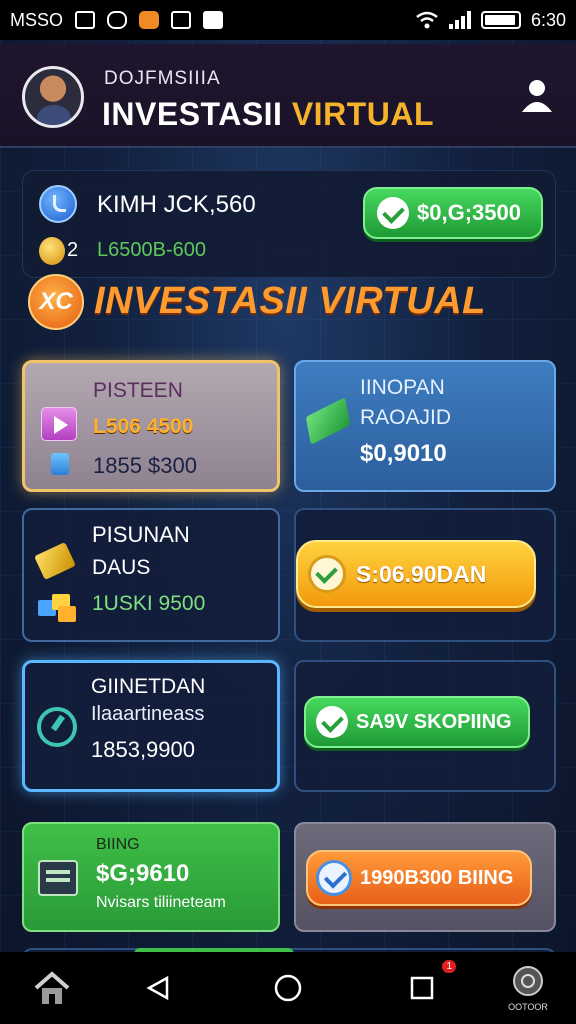 This screenshot has width=576, height=1024. Describe the element at coordinates (290, 301) in the screenshot. I see `section-title: INVESTASII VIRTUAL` at that location.